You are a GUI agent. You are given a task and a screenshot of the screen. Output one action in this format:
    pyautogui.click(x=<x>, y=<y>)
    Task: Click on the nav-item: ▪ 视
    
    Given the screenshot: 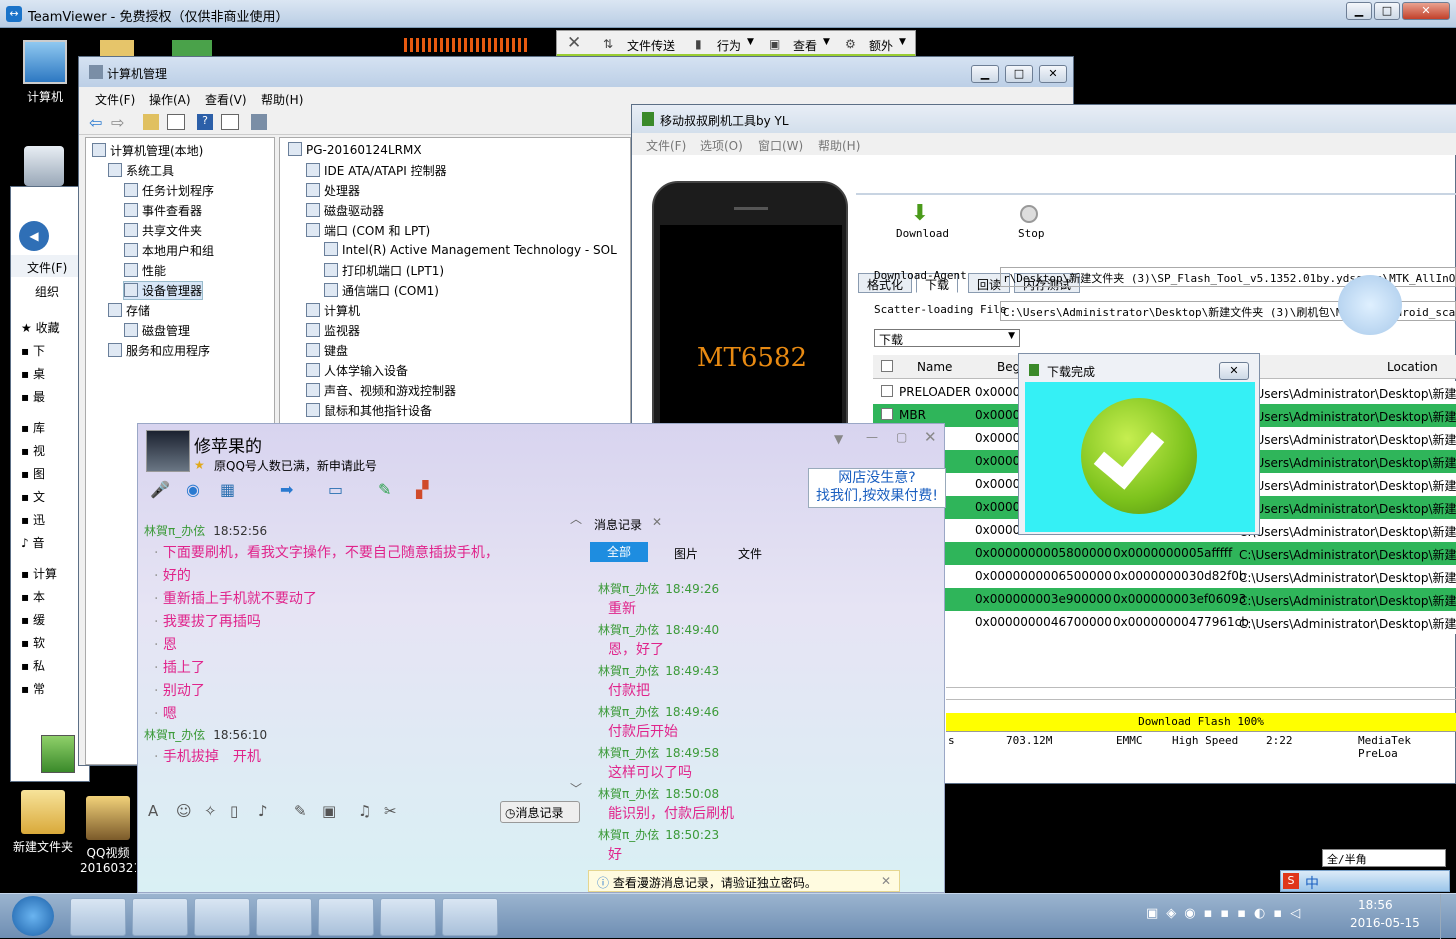 What is the action you would take?
    pyautogui.click(x=40, y=451)
    